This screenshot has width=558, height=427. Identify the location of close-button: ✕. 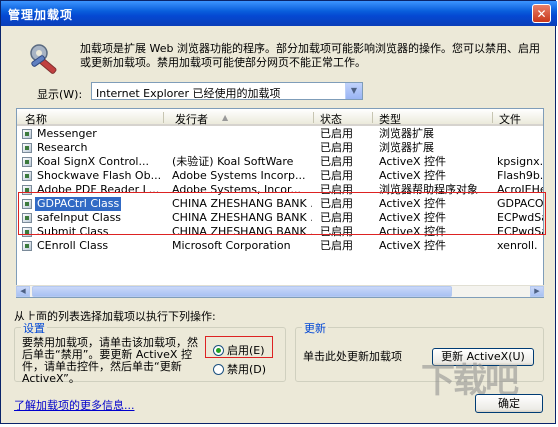
(541, 13).